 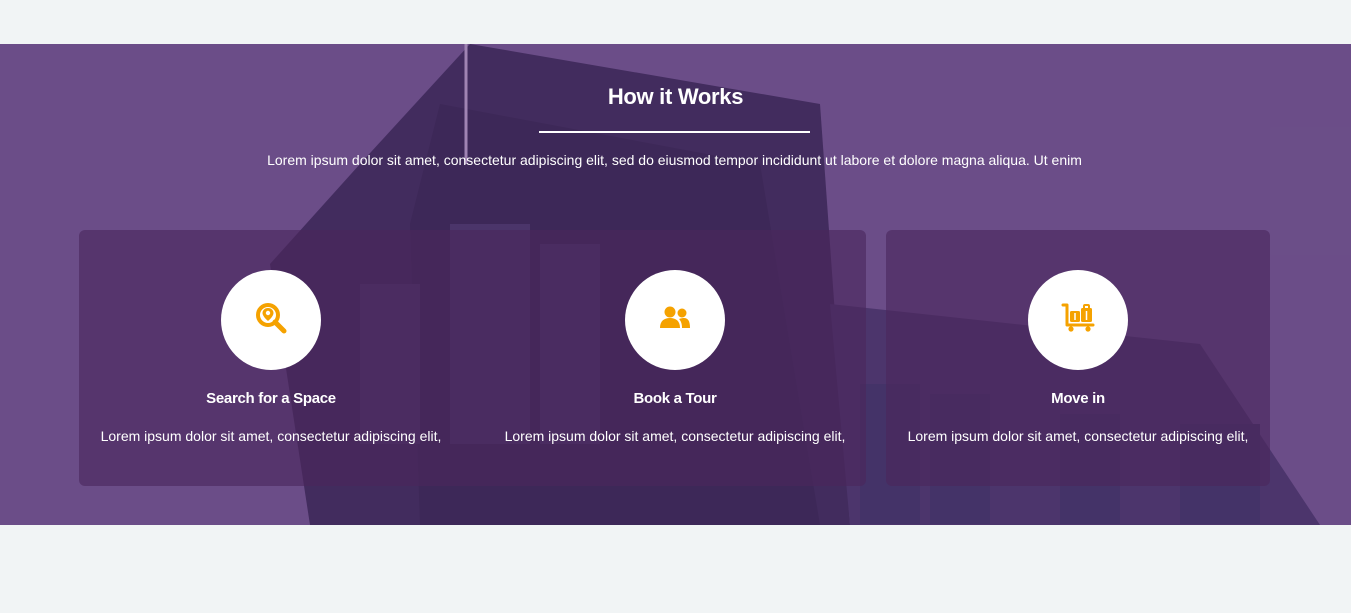 What do you see at coordinates (1078, 398) in the screenshot?
I see `step-title: Move in` at bounding box center [1078, 398].